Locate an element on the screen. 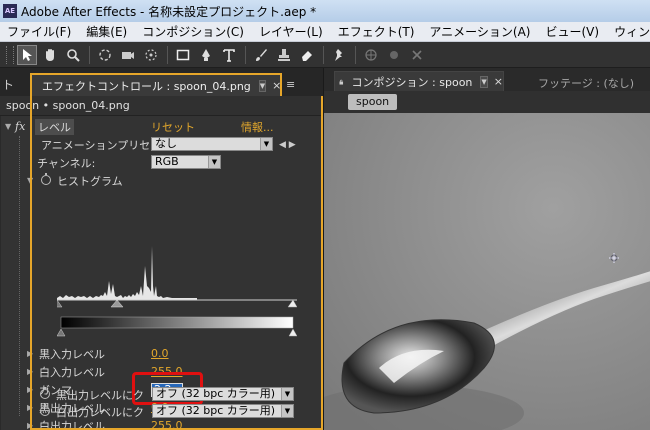 The image size is (650, 430). preset-nav-arrows-icon: ◀ ▶ is located at coordinates (287, 145).